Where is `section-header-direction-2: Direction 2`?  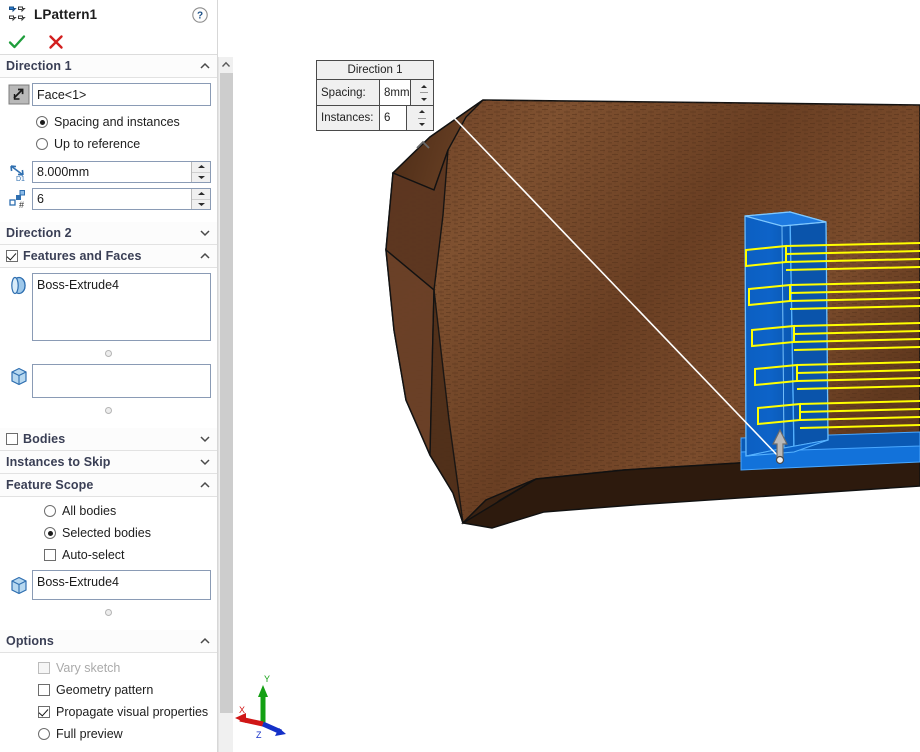
section-header-direction-2: Direction 2 is located at coordinates (108, 233).